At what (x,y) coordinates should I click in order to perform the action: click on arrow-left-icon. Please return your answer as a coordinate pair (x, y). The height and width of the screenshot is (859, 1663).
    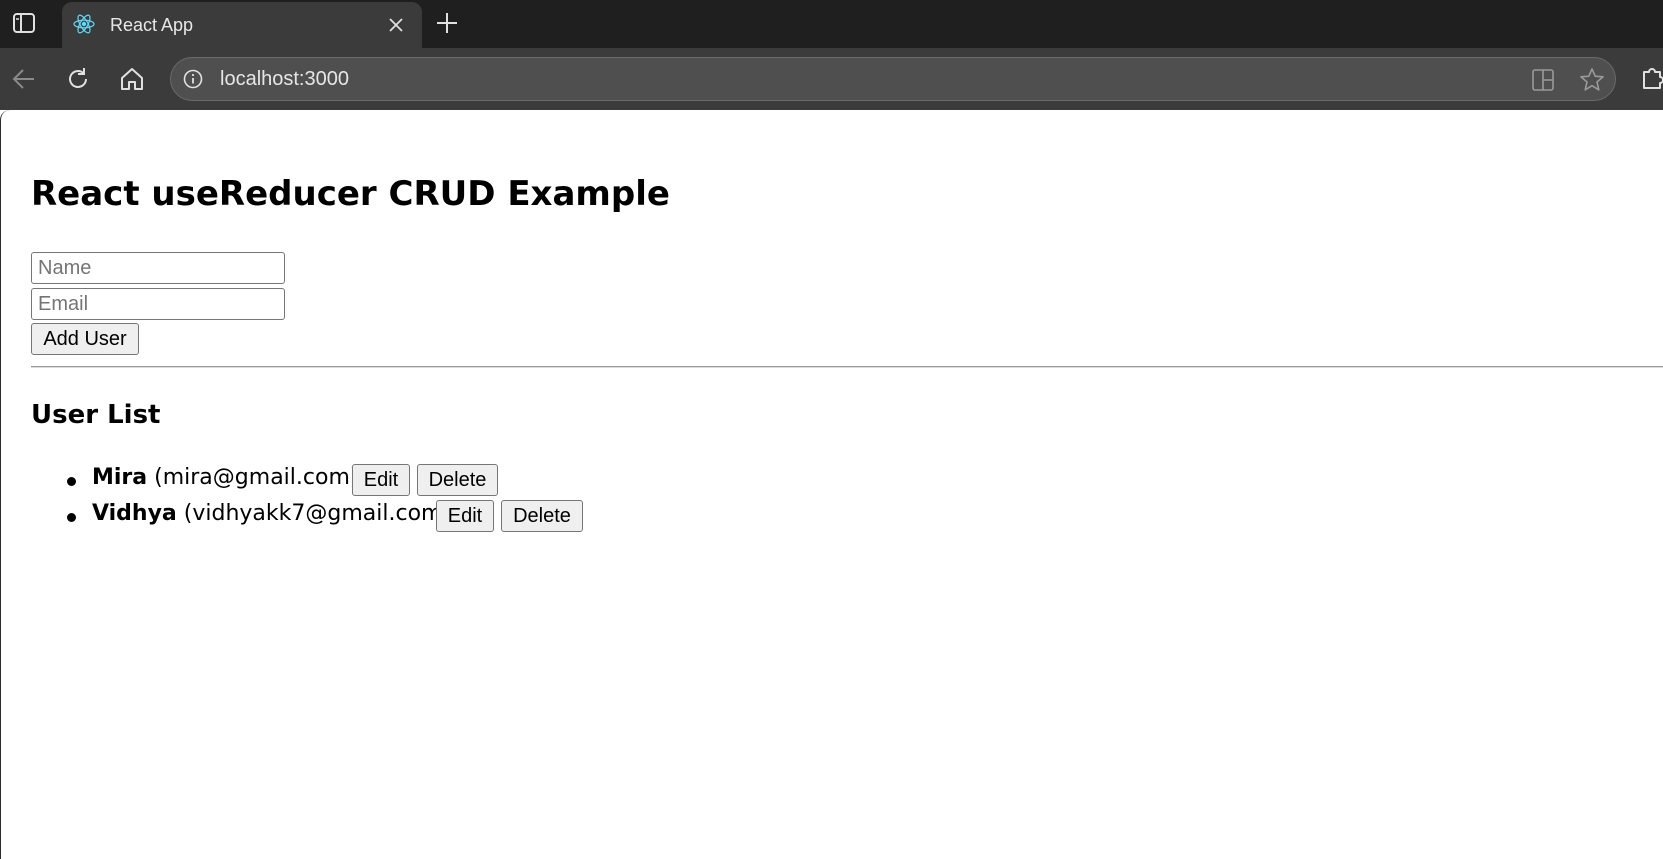
    Looking at the image, I should click on (24, 79).